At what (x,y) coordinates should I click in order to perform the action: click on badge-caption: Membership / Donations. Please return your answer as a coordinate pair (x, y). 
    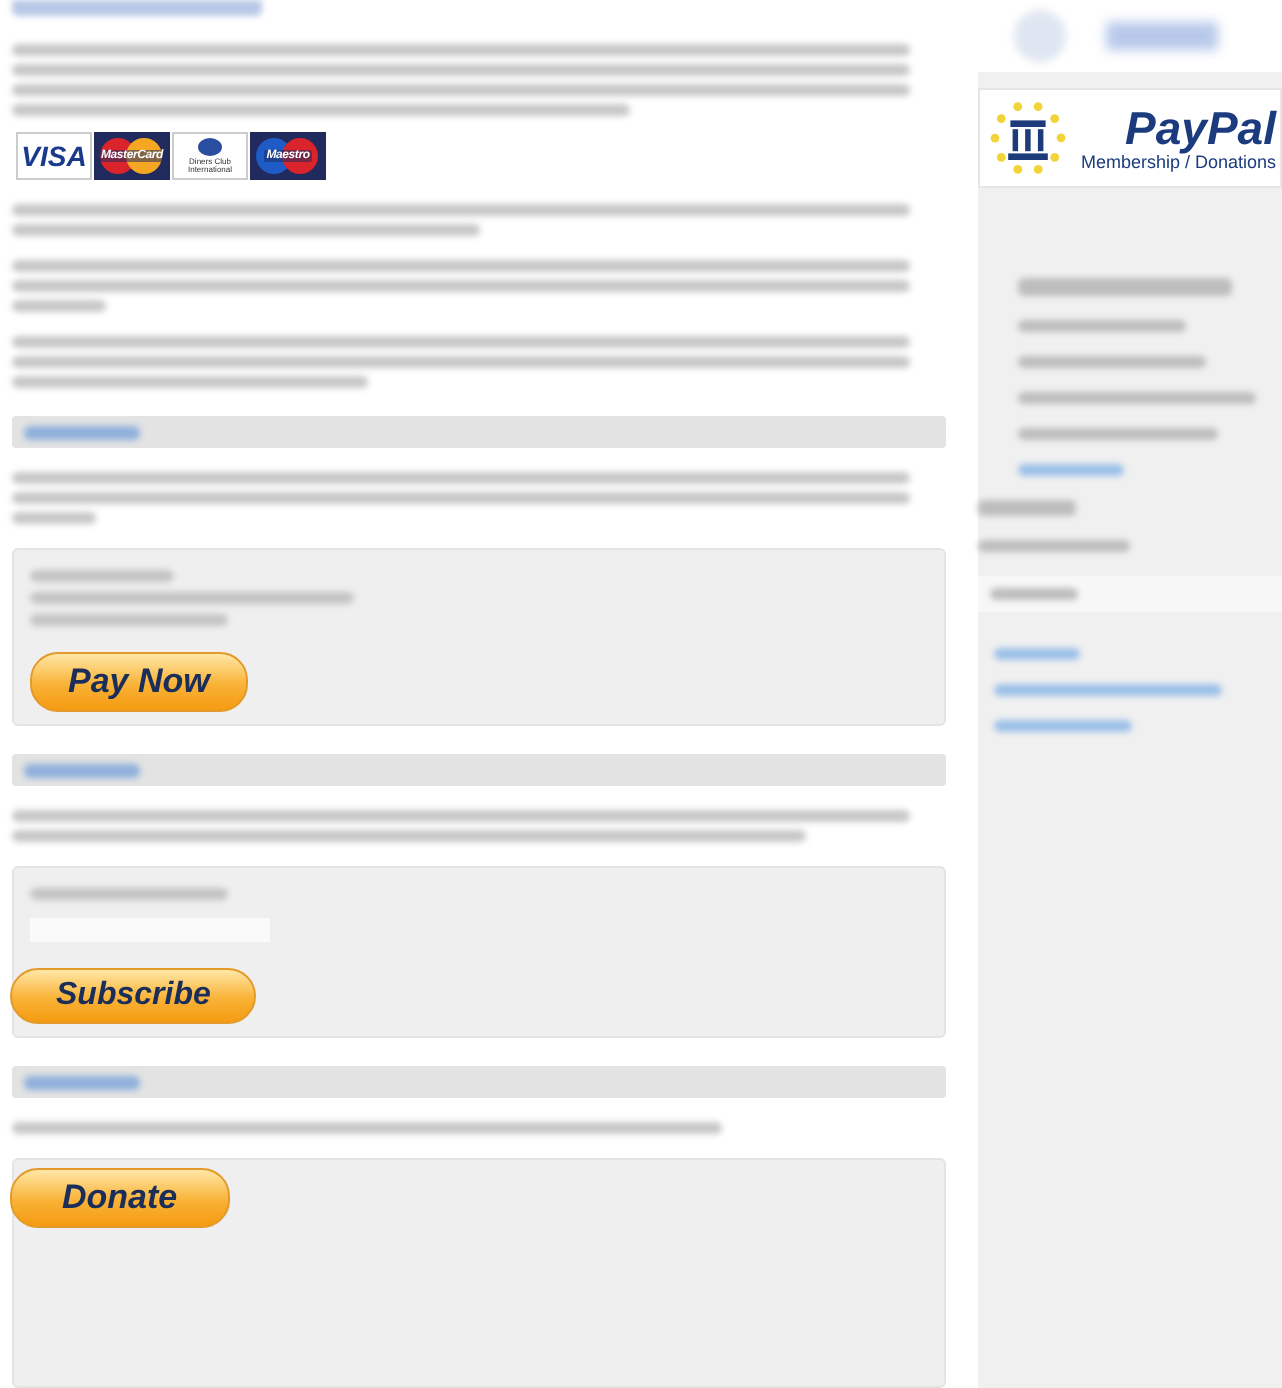
    Looking at the image, I should click on (1178, 162).